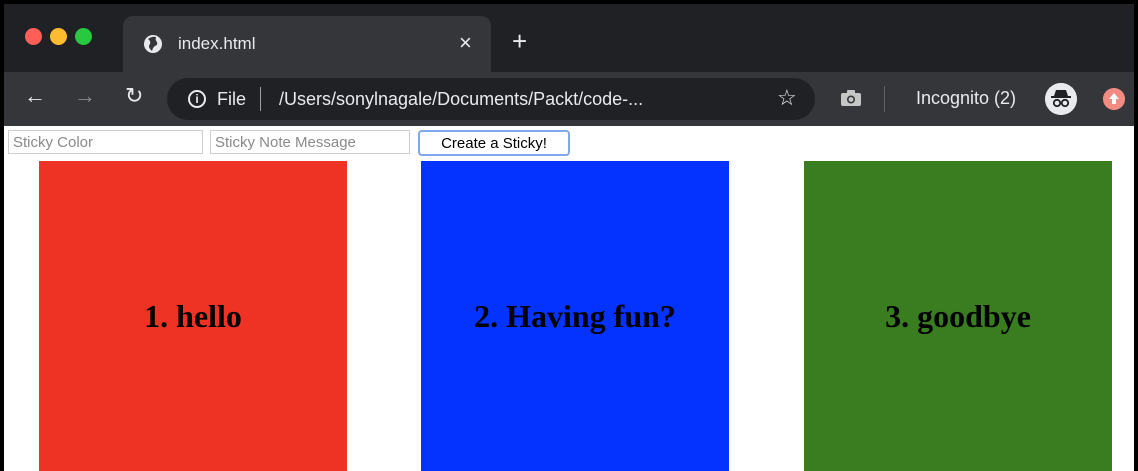 Image resolution: width=1138 pixels, height=471 pixels. I want to click on tab-index-html: index.html ×, so click(307, 44).